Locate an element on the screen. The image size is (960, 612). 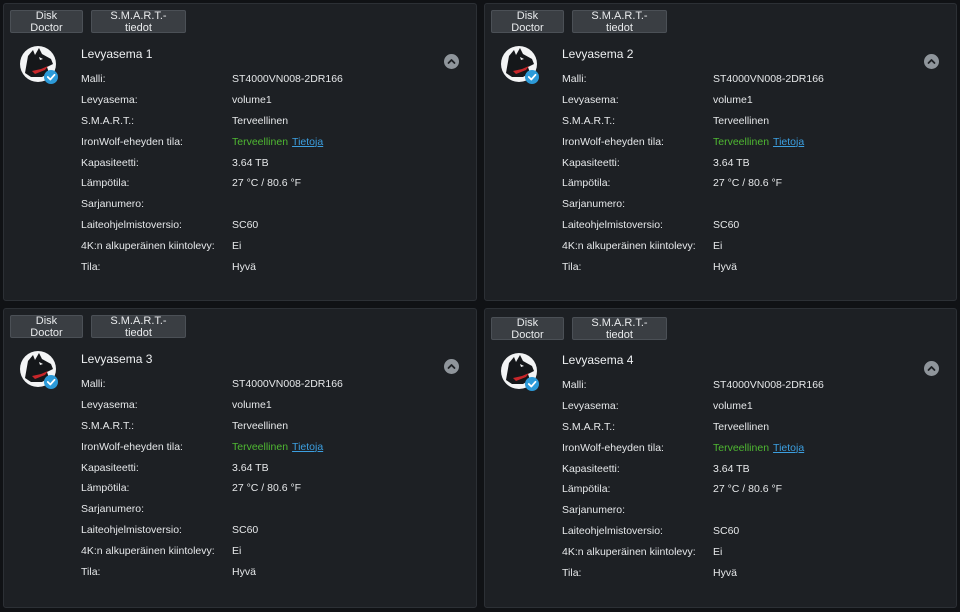
firmware-value: SC60 is located at coordinates (726, 530).